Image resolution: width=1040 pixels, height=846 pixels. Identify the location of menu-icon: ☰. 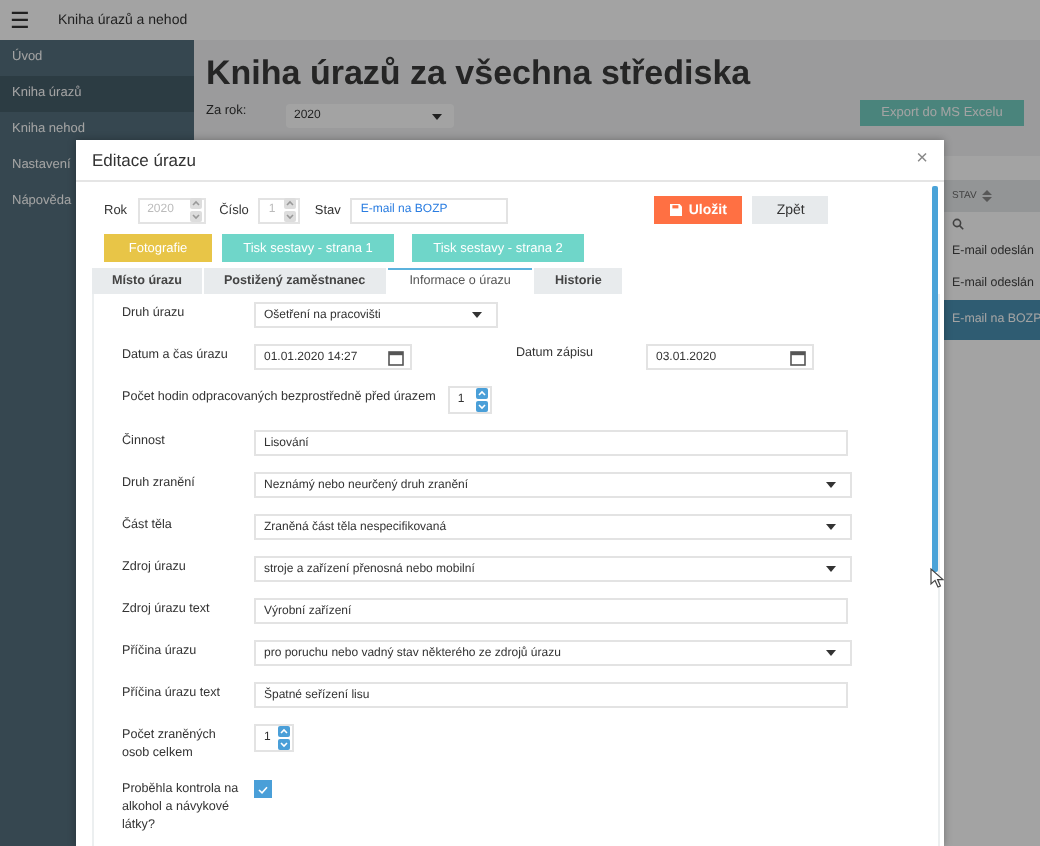
(20, 20).